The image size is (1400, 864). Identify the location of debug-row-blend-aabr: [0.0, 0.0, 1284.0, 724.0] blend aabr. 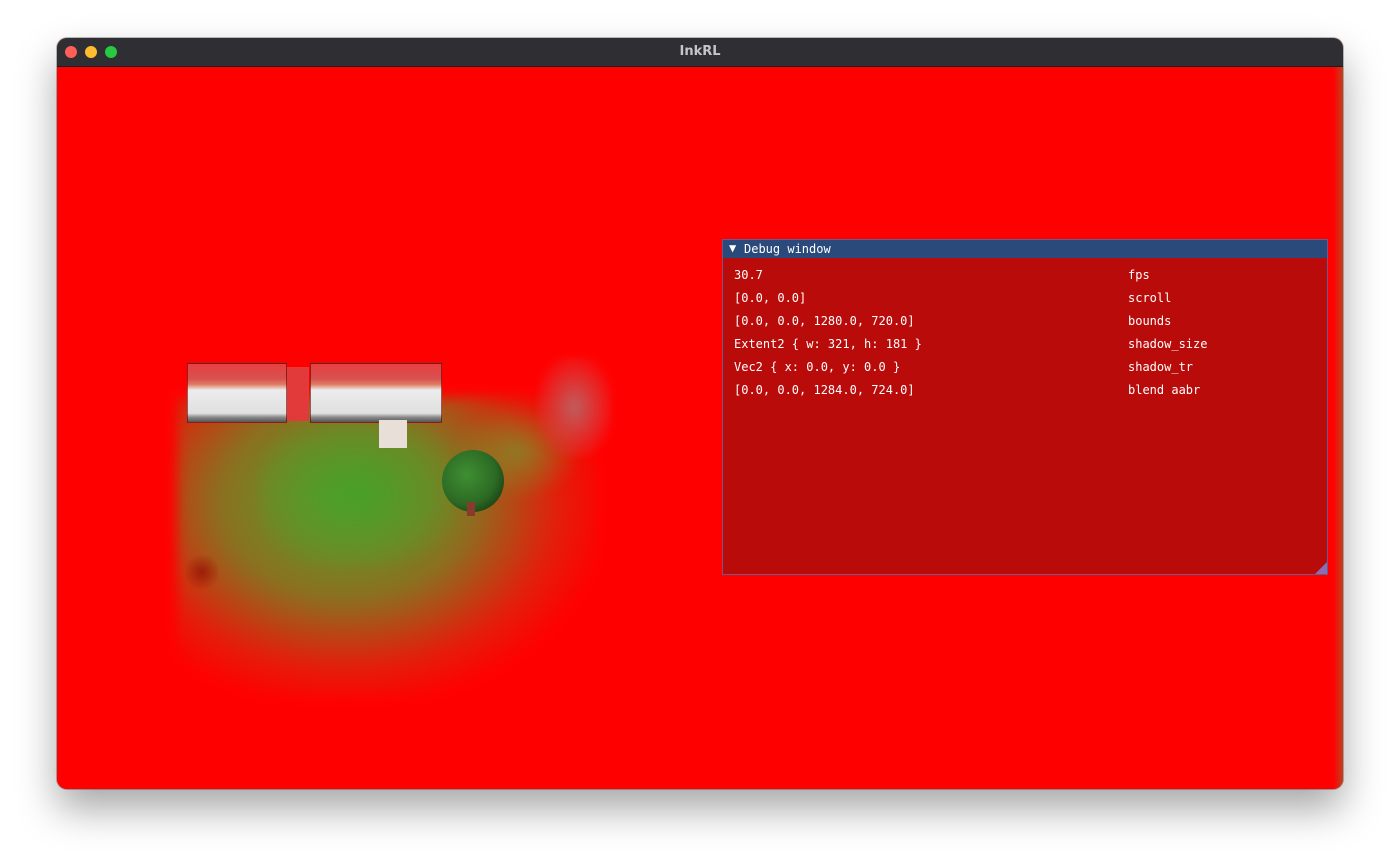
(1029, 392).